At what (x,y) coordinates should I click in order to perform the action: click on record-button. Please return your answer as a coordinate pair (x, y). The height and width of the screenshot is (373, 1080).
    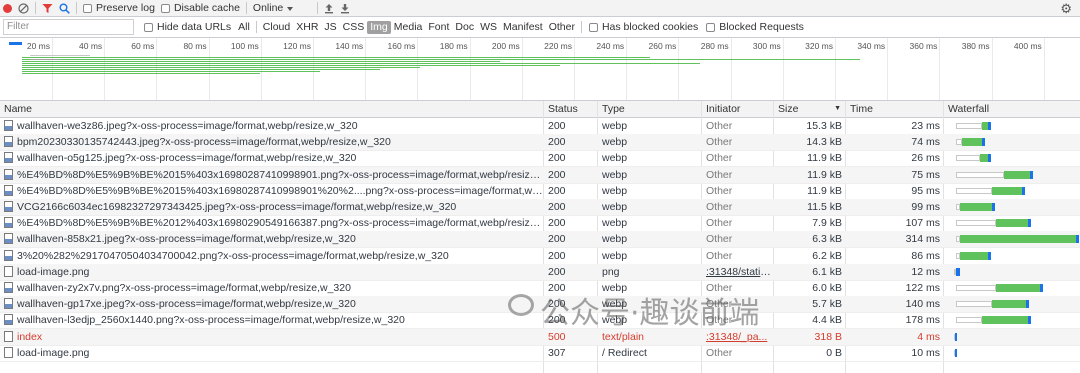
    Looking at the image, I should click on (7, 8).